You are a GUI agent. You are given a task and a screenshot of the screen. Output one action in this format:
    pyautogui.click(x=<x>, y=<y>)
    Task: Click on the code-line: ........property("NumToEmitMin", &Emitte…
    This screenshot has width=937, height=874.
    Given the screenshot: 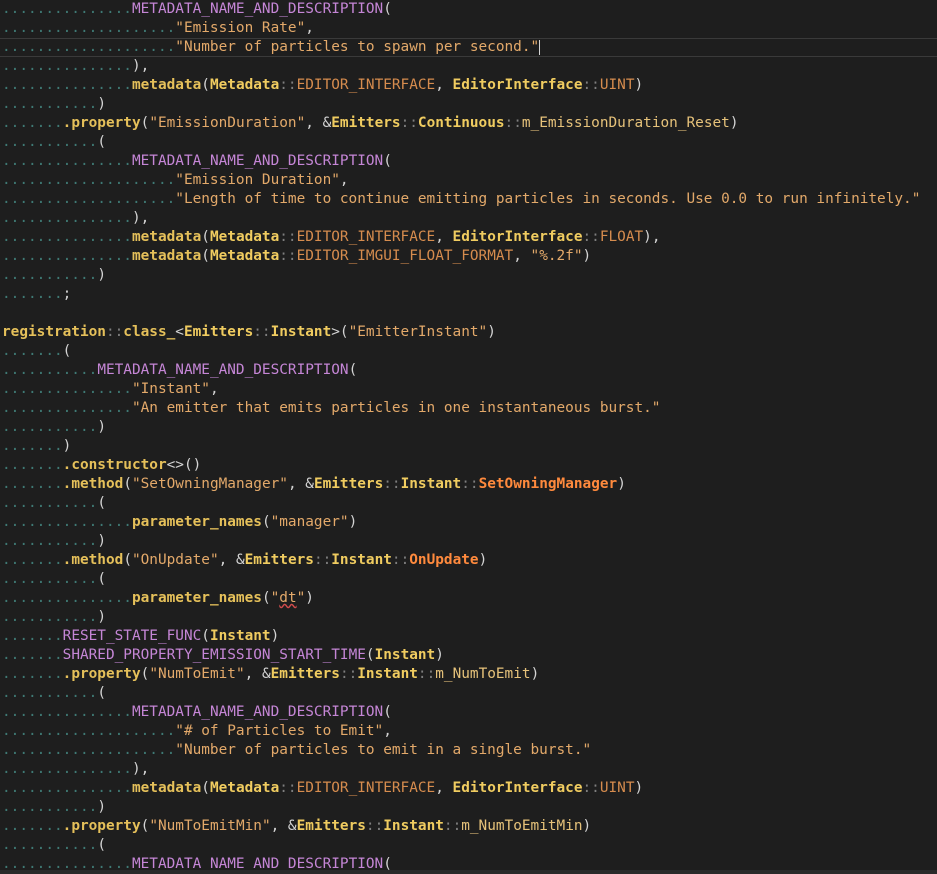 What is the action you would take?
    pyautogui.click(x=468, y=826)
    